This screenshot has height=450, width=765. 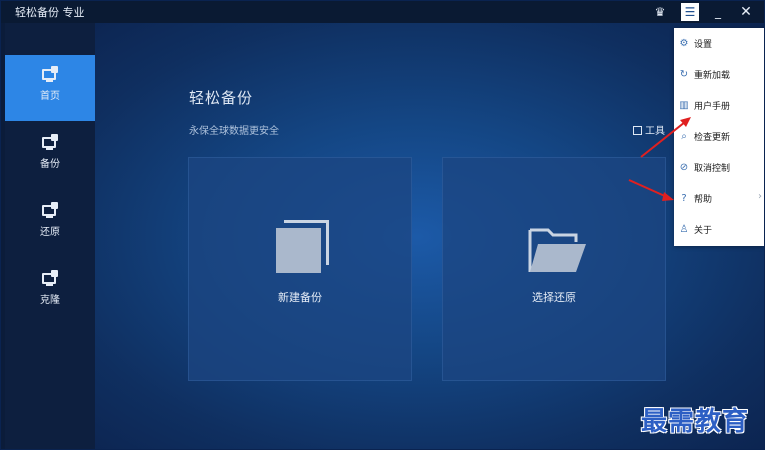 I want to click on help-icon: ?, so click(x=684, y=198).